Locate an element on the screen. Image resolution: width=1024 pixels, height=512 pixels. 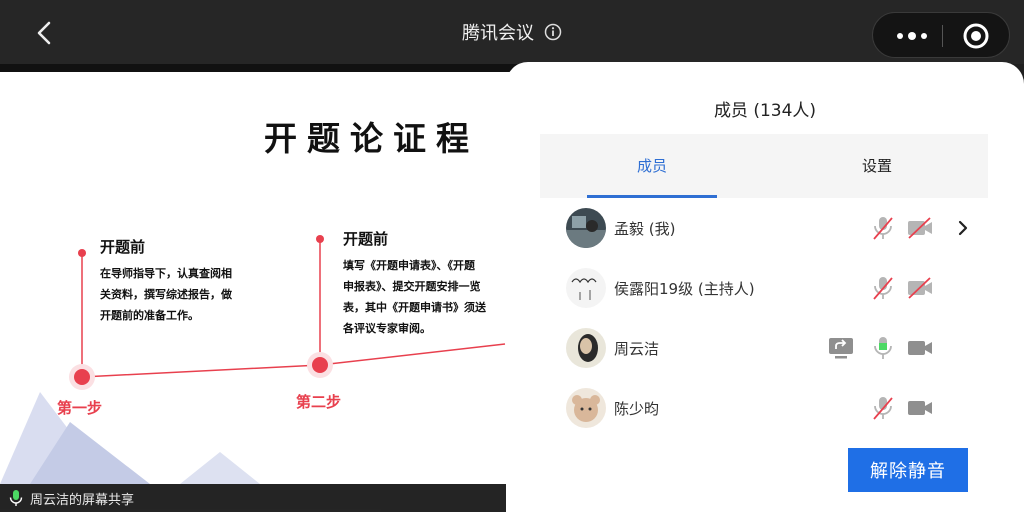
member-row: 侯露阳19级 (主持人) is located at coordinates (764, 288).